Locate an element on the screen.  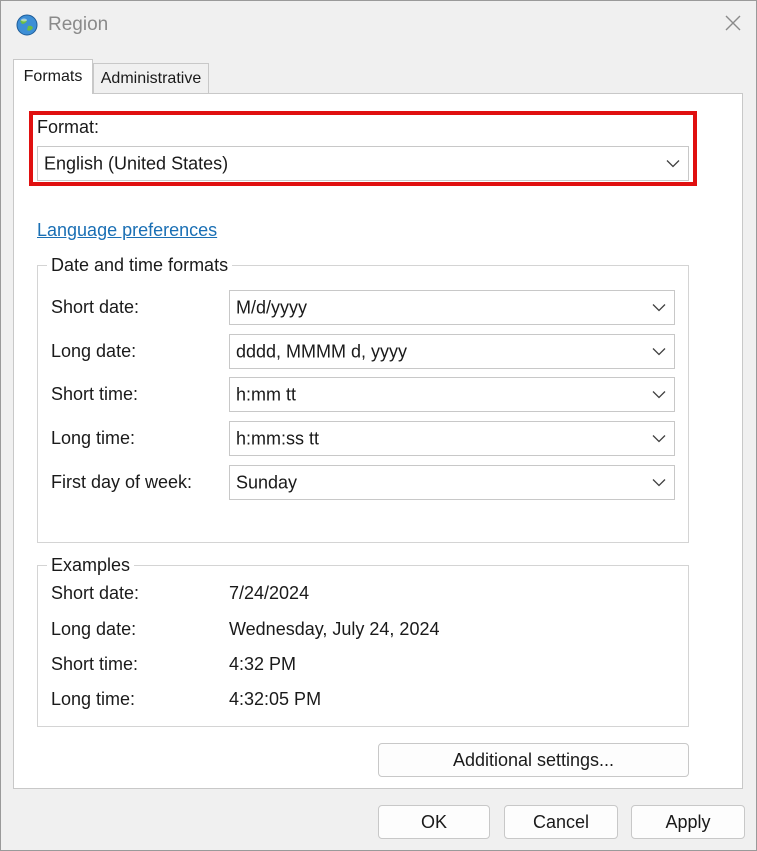
cancel-button: Cancel is located at coordinates (561, 822).